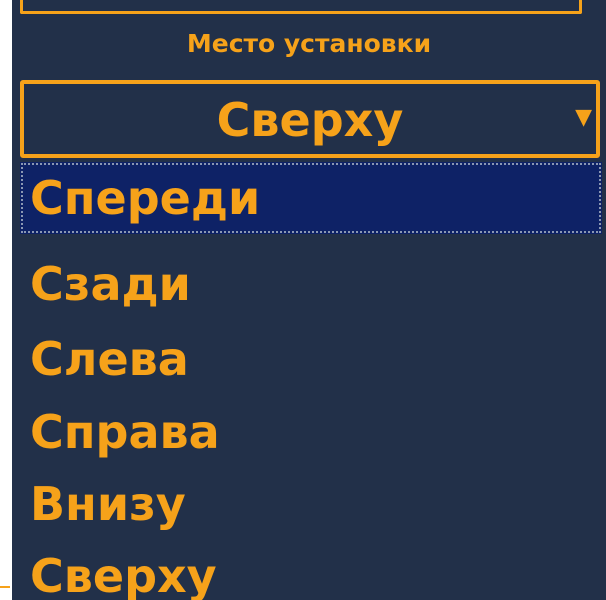  Describe the element at coordinates (5, 587) in the screenshot. I see `left-edge-tick` at that location.